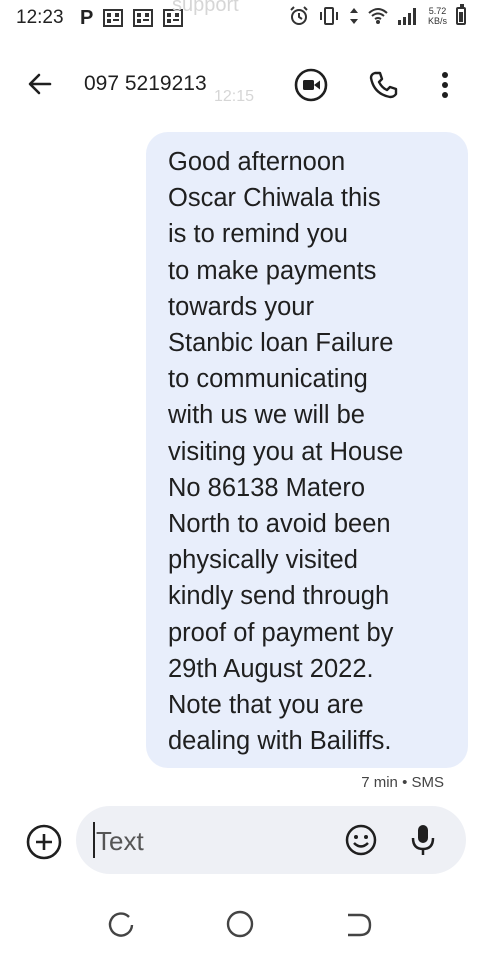 Image resolution: width=480 pixels, height=960 pixels. What do you see at coordinates (328, 16) in the screenshot?
I see `vibrate-icon` at bounding box center [328, 16].